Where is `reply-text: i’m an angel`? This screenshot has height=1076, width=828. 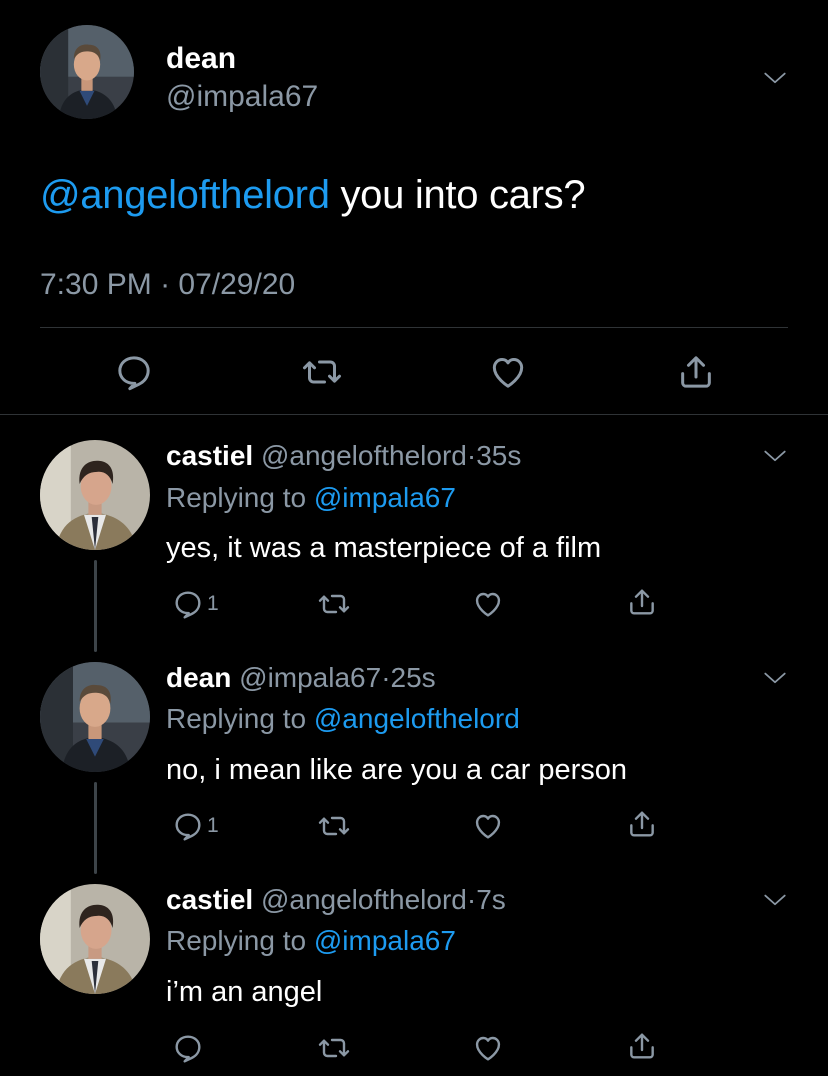
reply-text: i’m an angel is located at coordinates (244, 992).